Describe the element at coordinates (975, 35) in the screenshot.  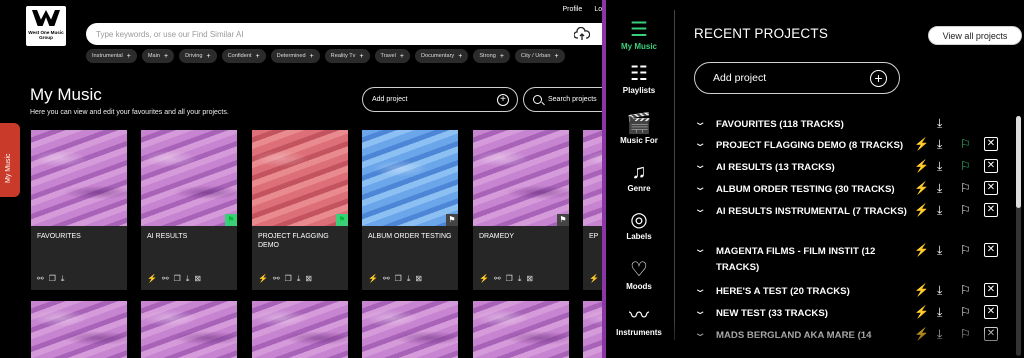
I see `view-all-projects-button: View all projects` at that location.